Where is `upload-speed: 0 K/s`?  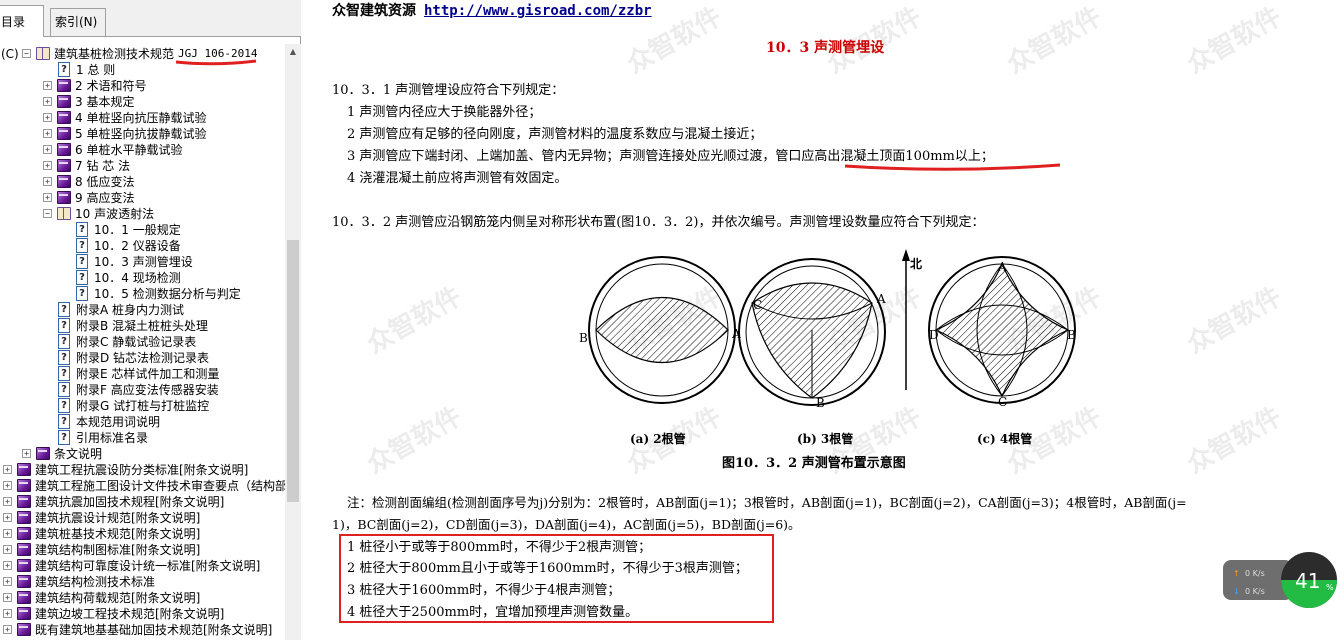 upload-speed: 0 K/s is located at coordinates (1255, 573).